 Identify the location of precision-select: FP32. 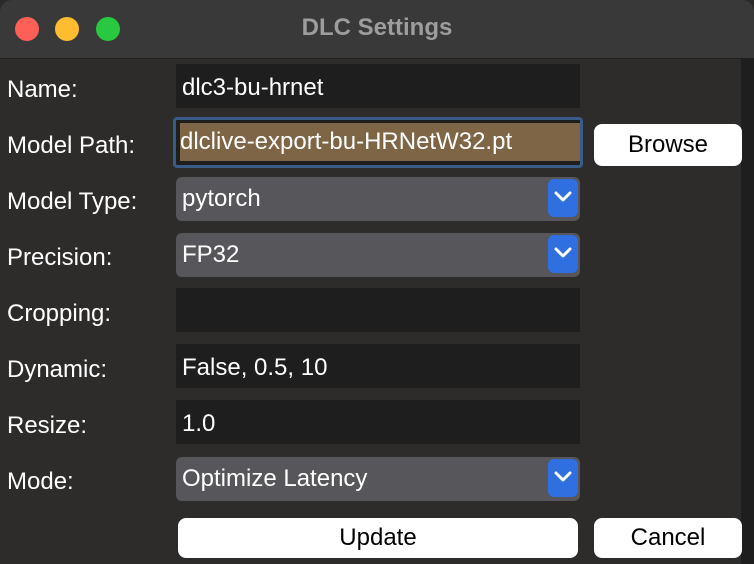
(378, 255).